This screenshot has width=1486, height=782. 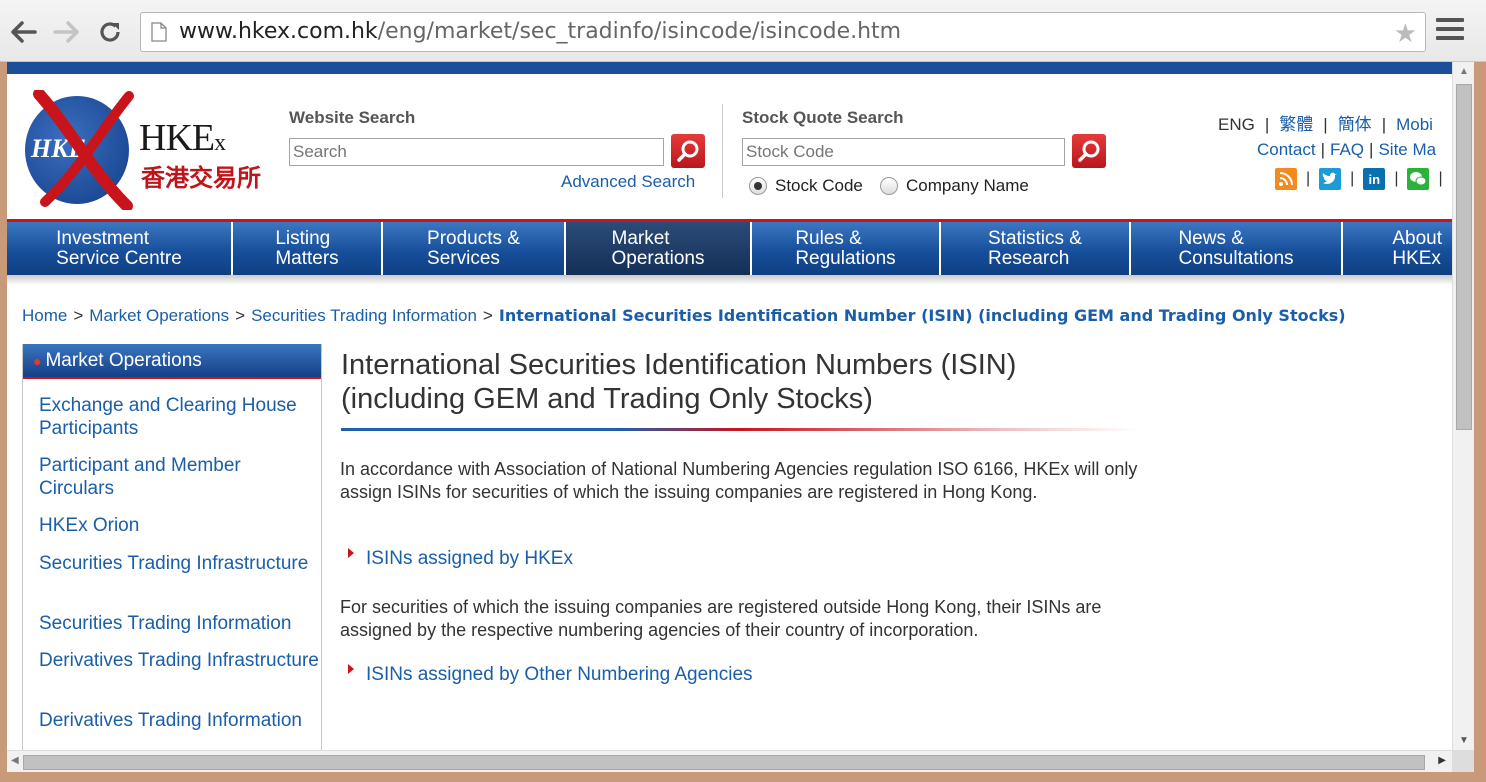 I want to click on nav-label: Investment Service Centre, so click(x=119, y=248).